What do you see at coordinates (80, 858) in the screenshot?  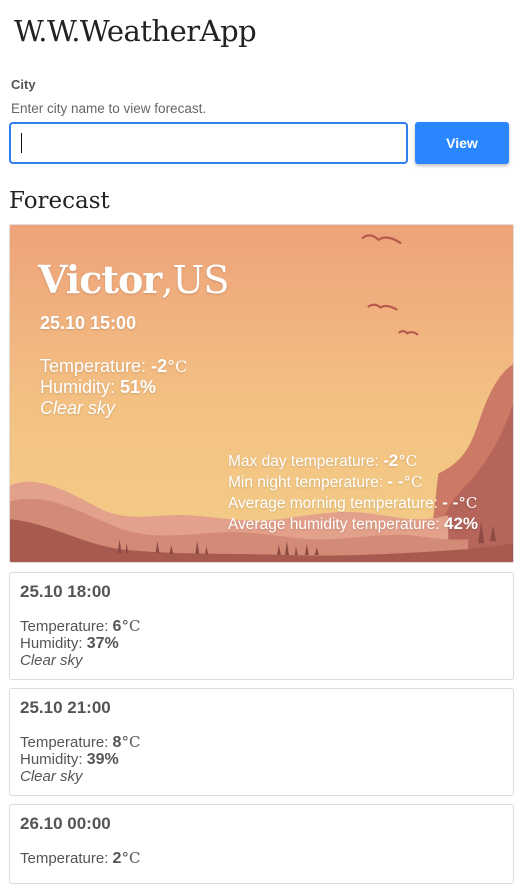 I see `forecast-temperature: Temperature: 2°C` at bounding box center [80, 858].